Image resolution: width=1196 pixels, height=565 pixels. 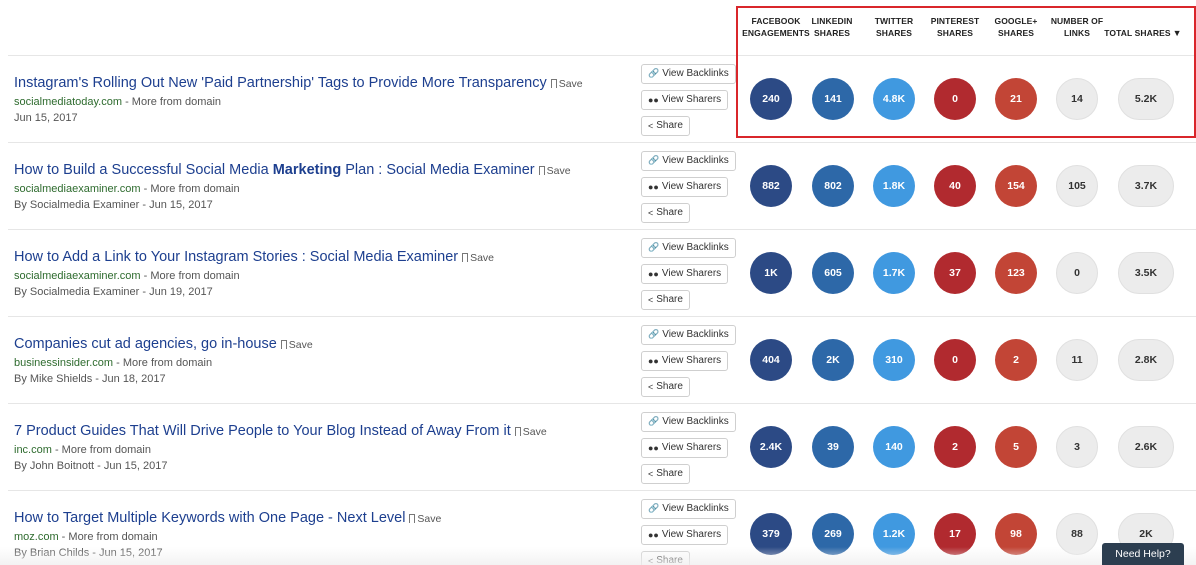 What do you see at coordinates (771, 447) in the screenshot?
I see `facebook-engagements-badge: 2.4K` at bounding box center [771, 447].